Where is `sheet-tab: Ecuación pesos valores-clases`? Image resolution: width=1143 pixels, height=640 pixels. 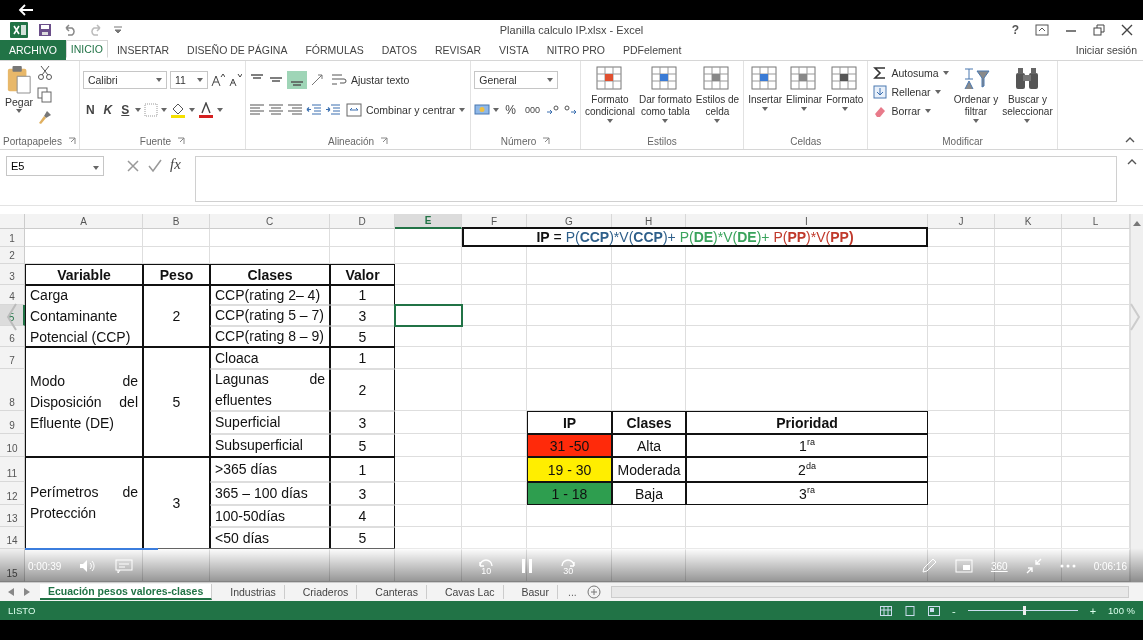 sheet-tab: Ecuación pesos valores-clases is located at coordinates (126, 592).